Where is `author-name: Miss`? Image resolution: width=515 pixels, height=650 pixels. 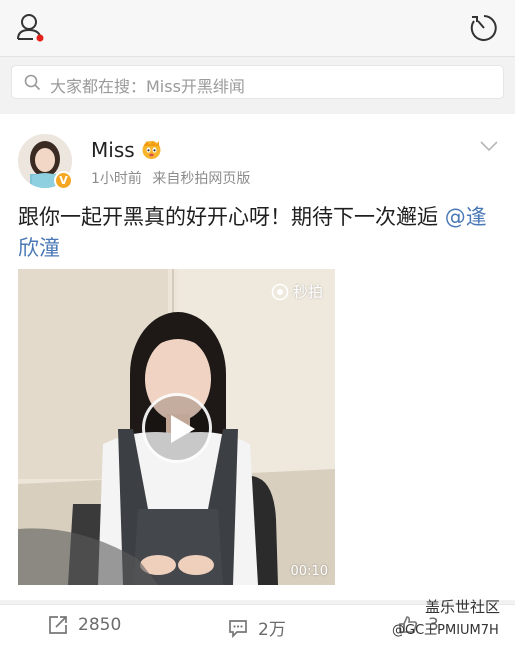 author-name: Miss is located at coordinates (113, 150).